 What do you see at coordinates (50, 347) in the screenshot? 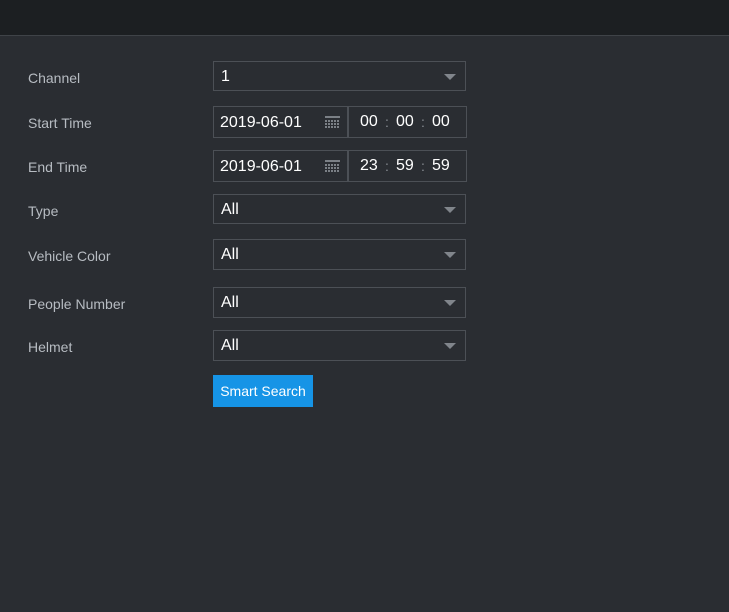
I see `helmet-label: Helmet` at bounding box center [50, 347].